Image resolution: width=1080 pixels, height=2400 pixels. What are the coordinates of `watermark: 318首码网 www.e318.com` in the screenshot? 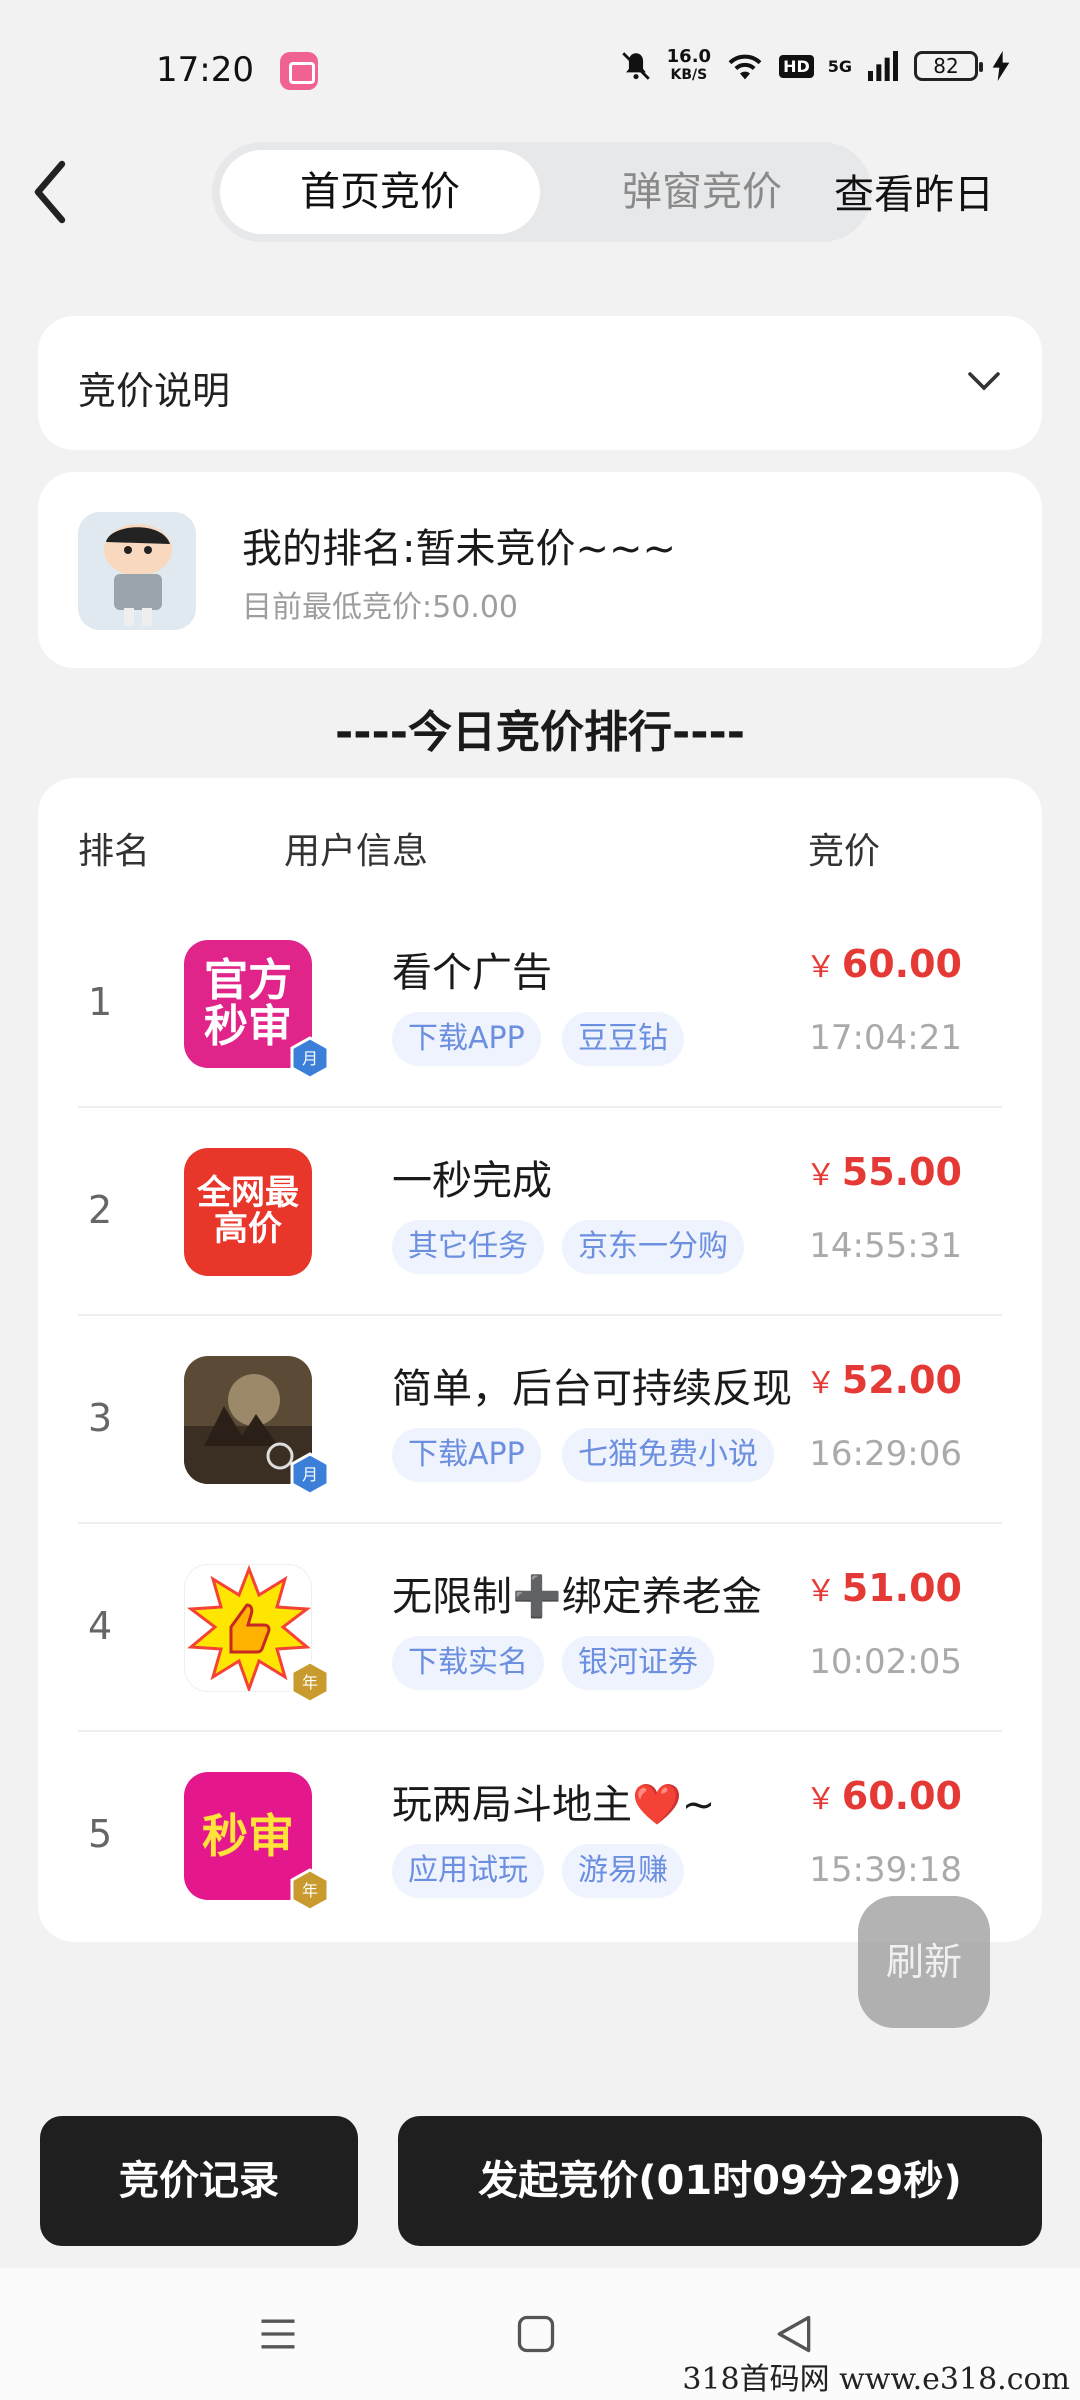 It's located at (876, 2379).